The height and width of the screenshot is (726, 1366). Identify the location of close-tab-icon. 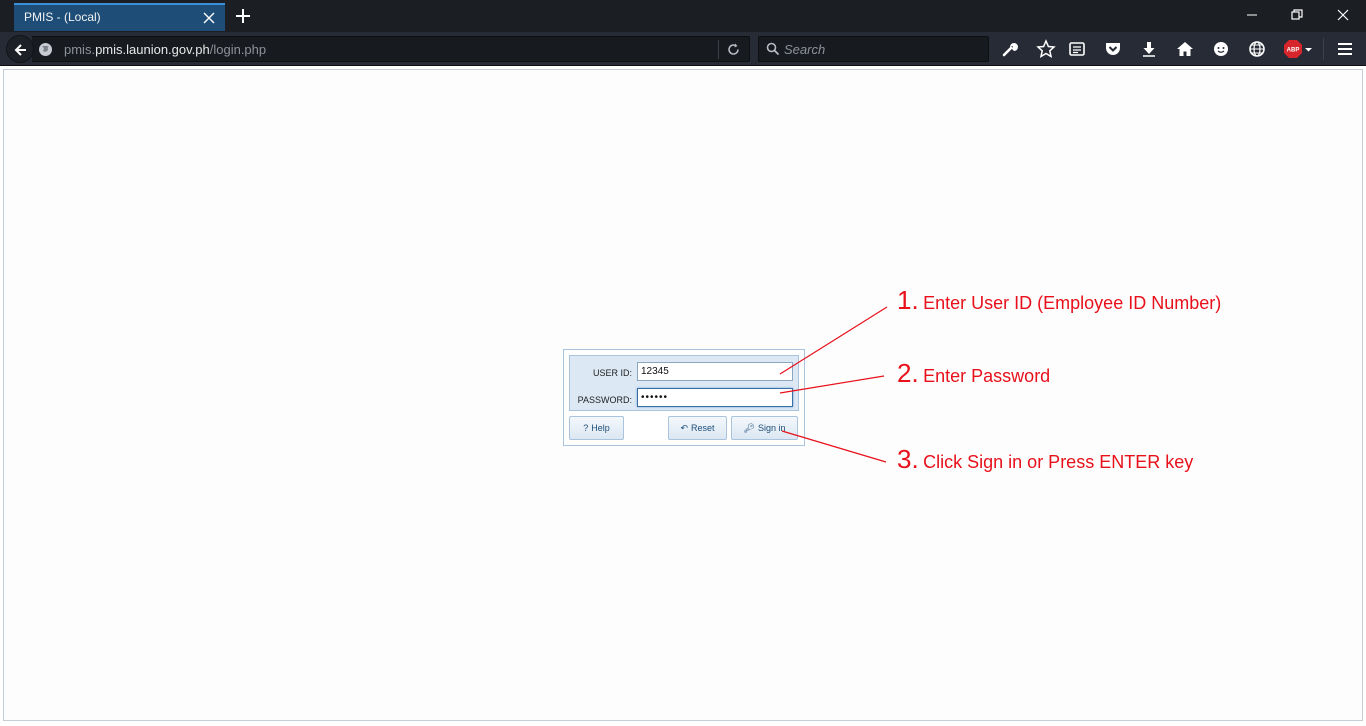
(209, 18).